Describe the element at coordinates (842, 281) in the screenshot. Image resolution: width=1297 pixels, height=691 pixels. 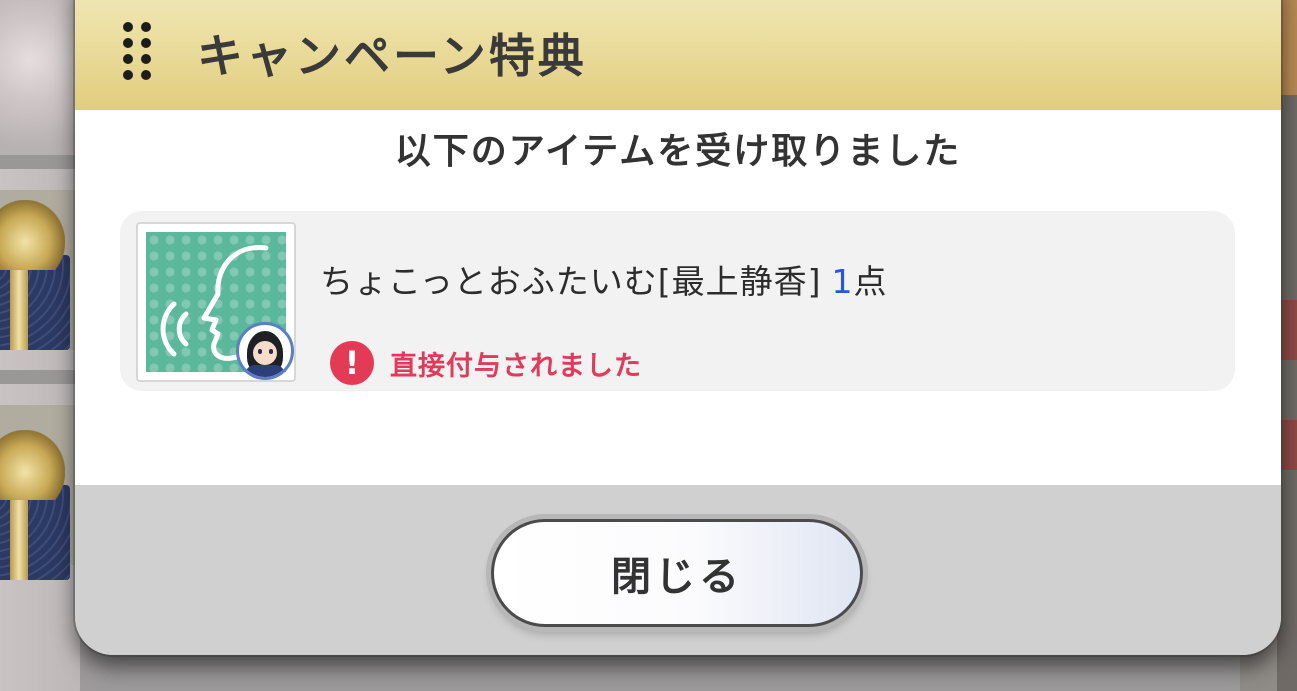
I see `item-quantity: 1` at that location.